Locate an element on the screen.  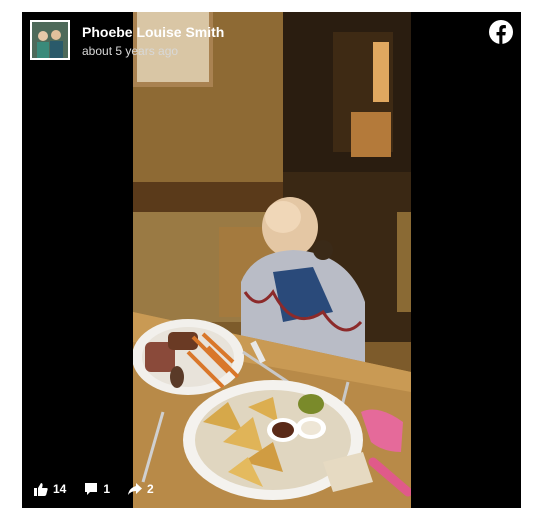
like-count: 14 is located at coordinates (50, 489).